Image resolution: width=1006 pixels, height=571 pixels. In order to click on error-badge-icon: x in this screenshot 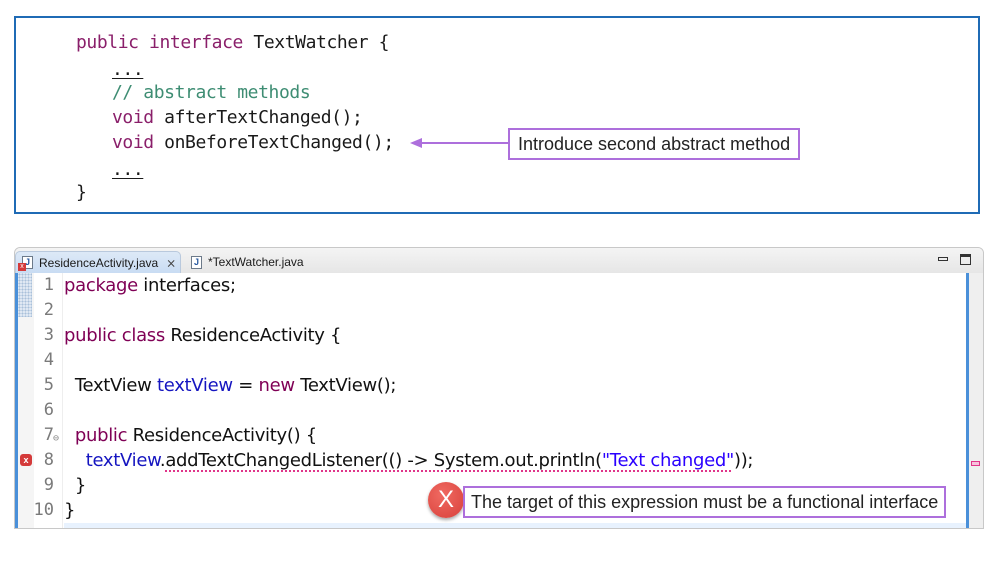, I will do `click(22, 267)`.